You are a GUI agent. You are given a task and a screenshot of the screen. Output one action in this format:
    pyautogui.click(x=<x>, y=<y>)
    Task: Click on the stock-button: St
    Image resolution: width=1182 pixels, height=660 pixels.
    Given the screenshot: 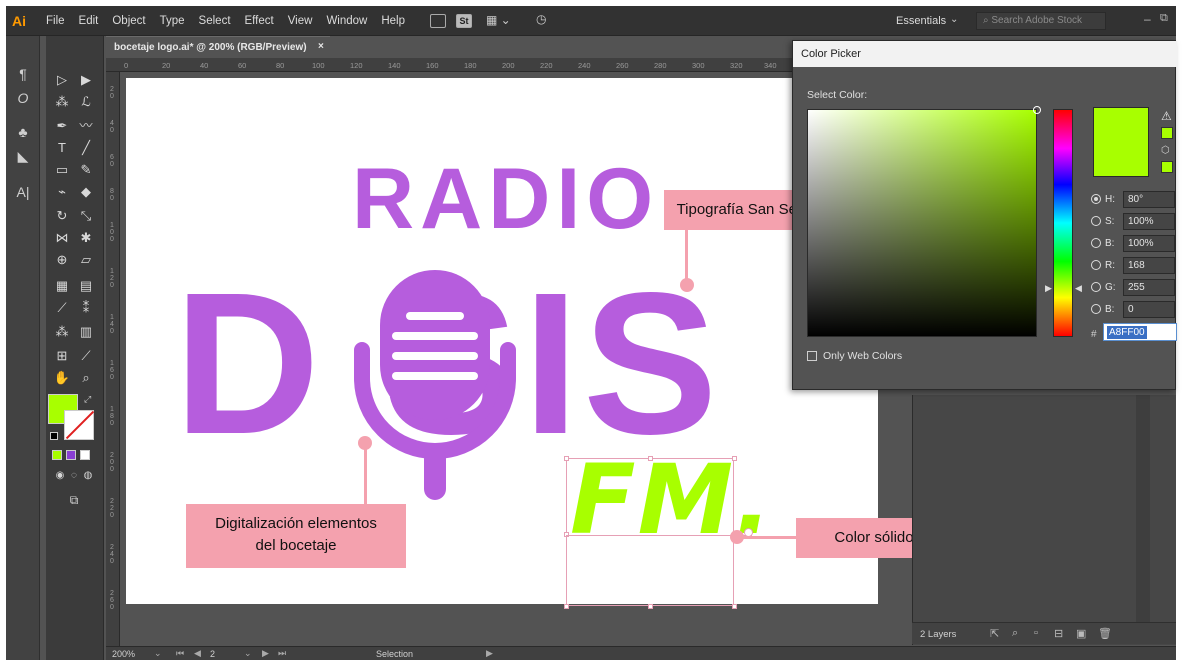 What is the action you would take?
    pyautogui.click(x=464, y=21)
    